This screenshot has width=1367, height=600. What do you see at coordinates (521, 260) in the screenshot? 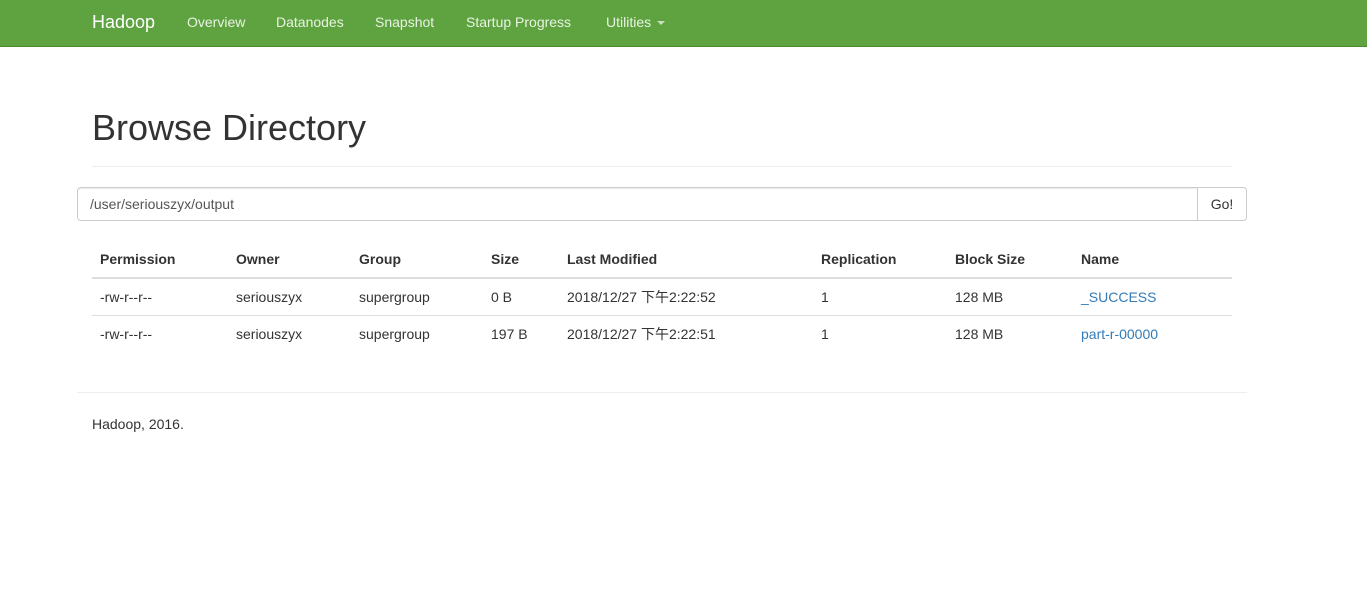
I see `column-header-size: Size` at bounding box center [521, 260].